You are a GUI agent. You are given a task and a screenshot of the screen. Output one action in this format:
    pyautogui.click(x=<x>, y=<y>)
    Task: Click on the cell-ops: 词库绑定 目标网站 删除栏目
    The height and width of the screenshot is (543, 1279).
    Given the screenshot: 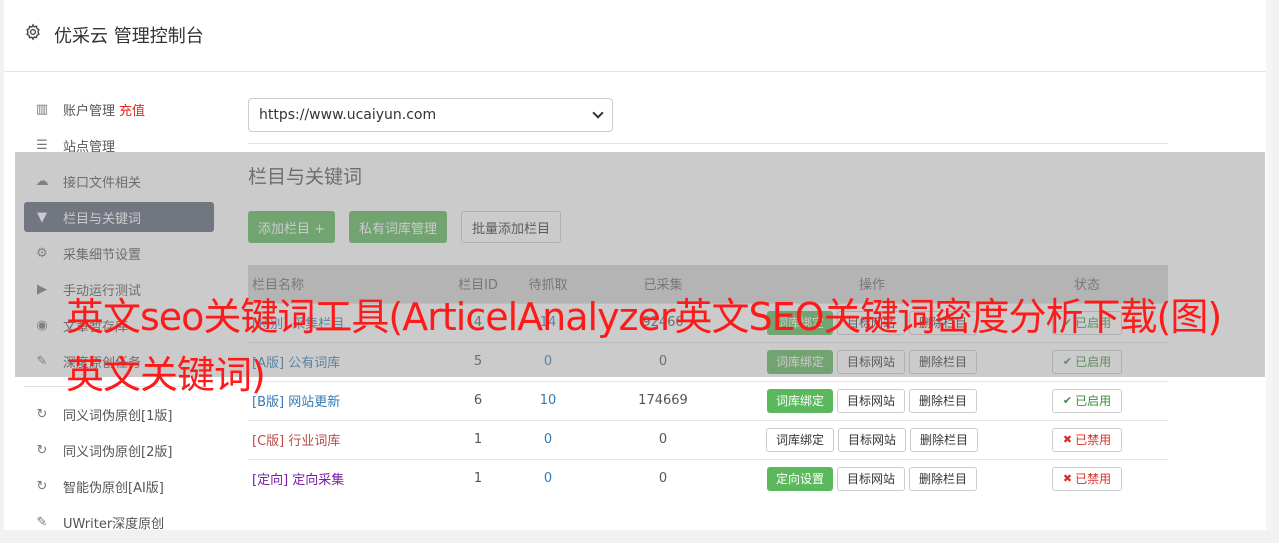 What is the action you would take?
    pyautogui.click(x=872, y=439)
    